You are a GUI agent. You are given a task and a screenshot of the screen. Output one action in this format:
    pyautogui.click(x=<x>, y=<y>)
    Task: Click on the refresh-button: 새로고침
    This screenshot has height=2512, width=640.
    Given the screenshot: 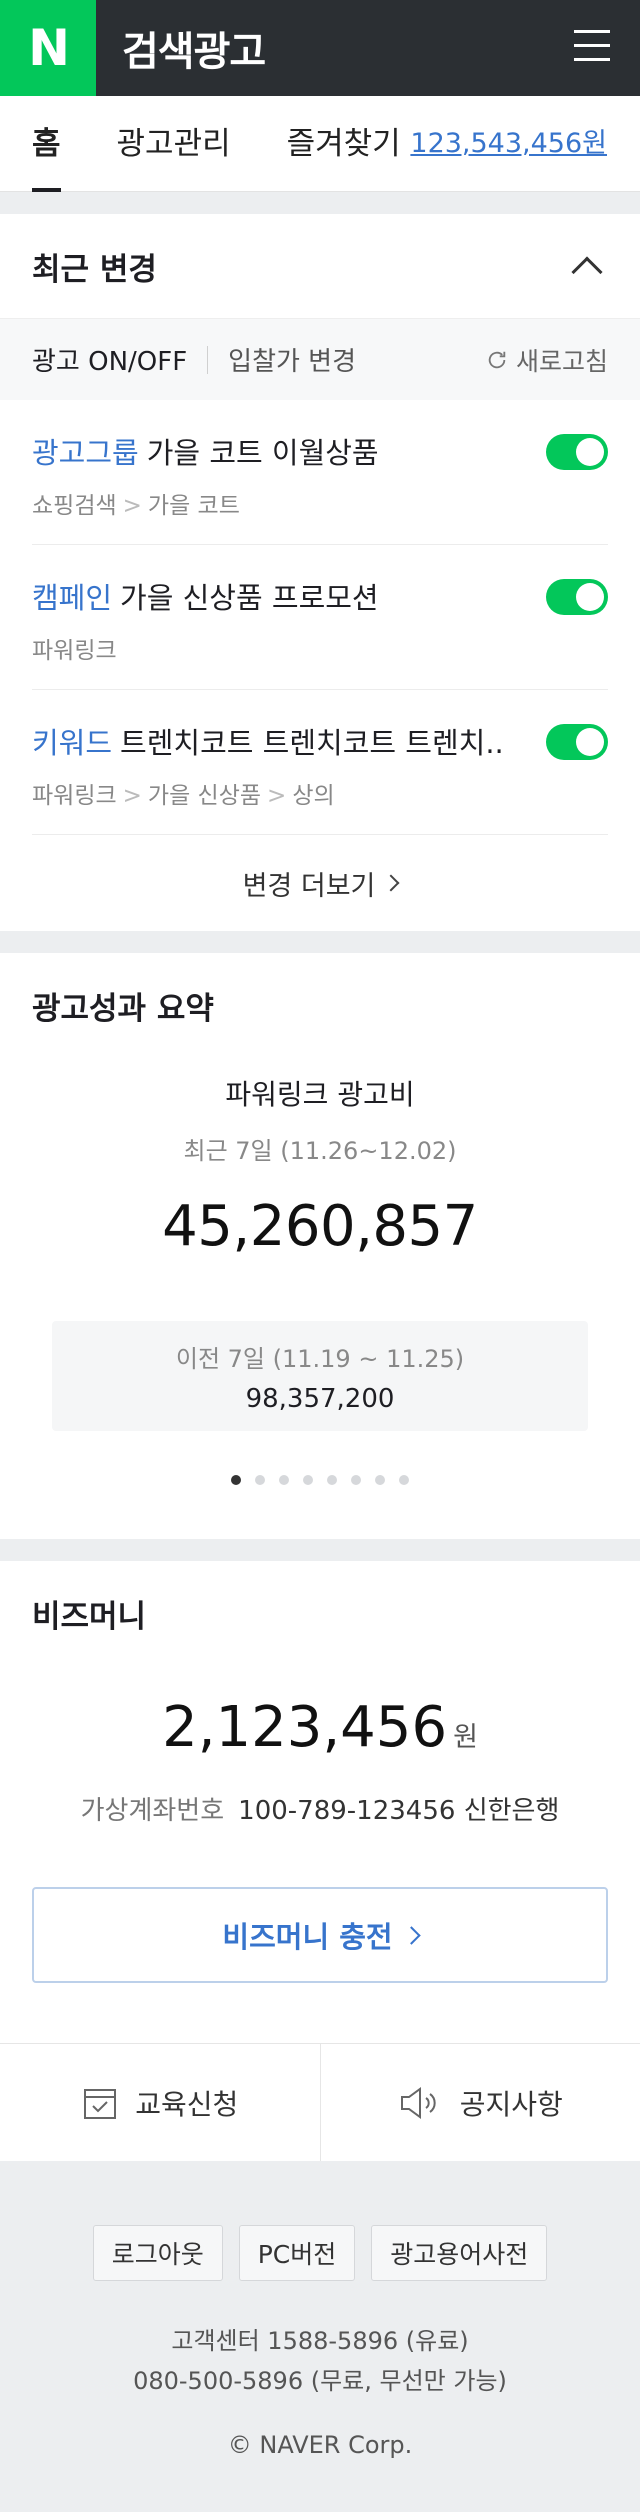 What is the action you would take?
    pyautogui.click(x=547, y=360)
    